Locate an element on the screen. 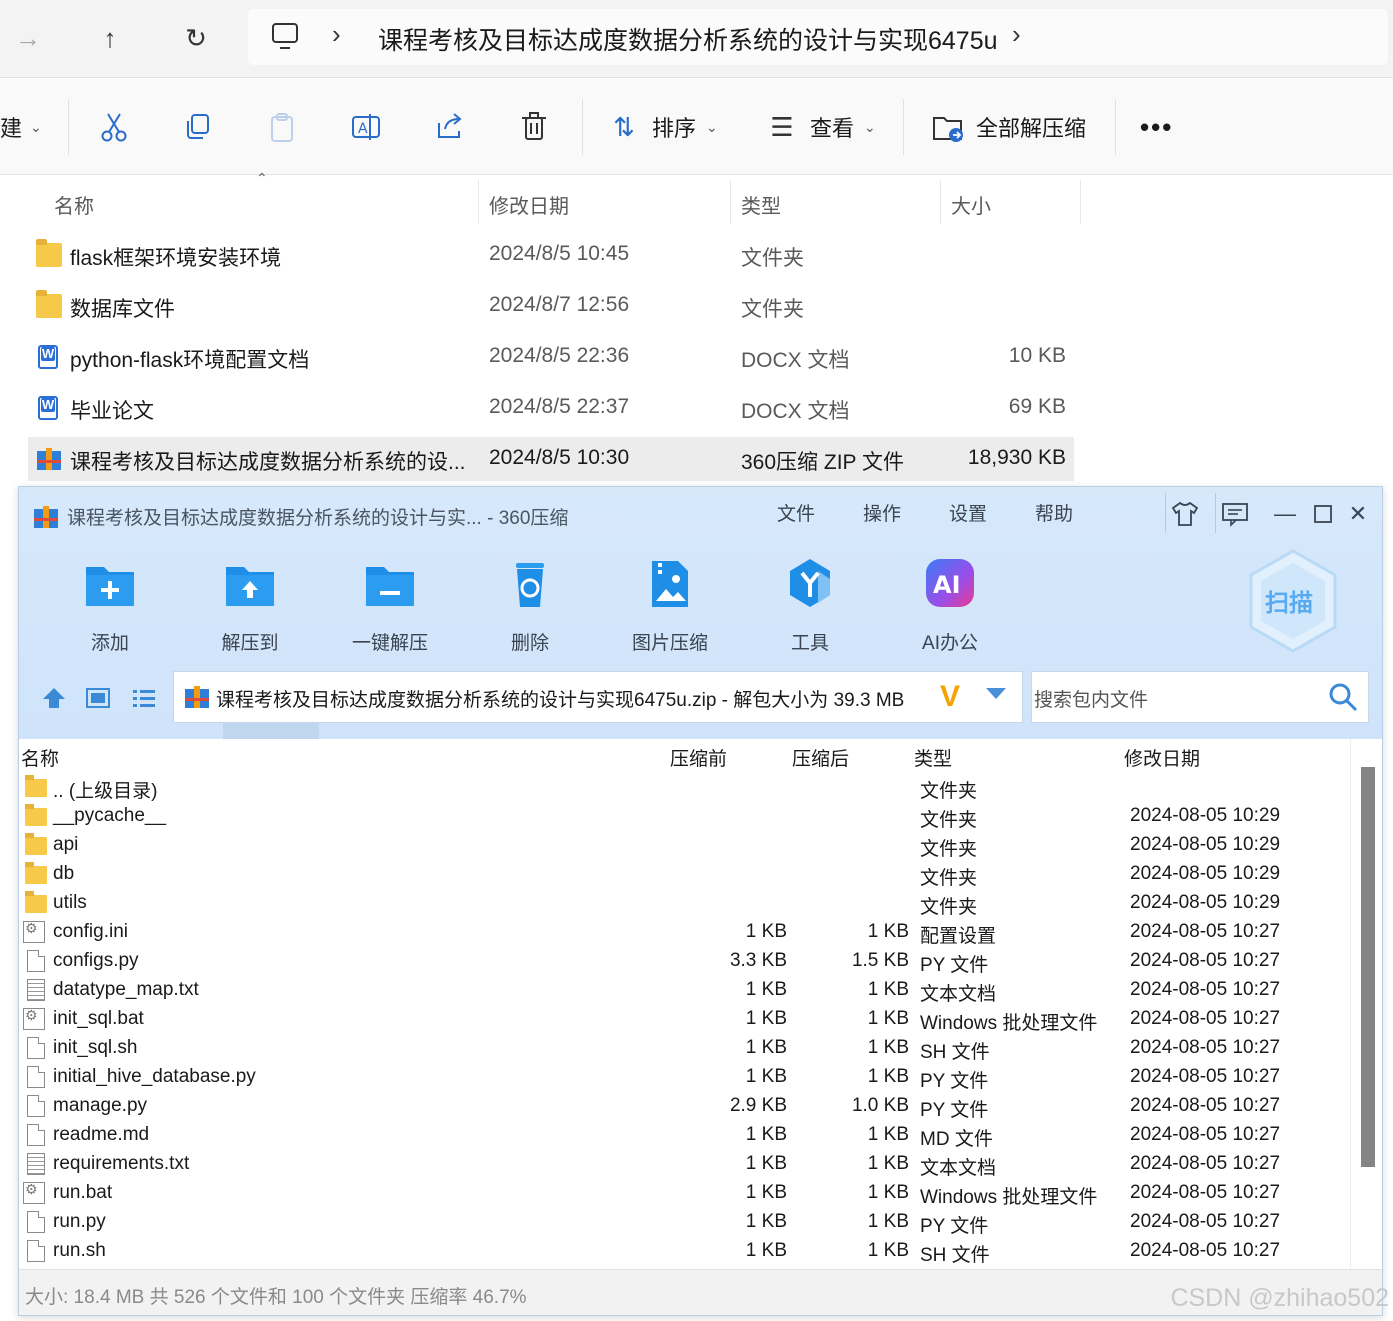 The image size is (1393, 1321). file-icon is located at coordinates (36, 1135).